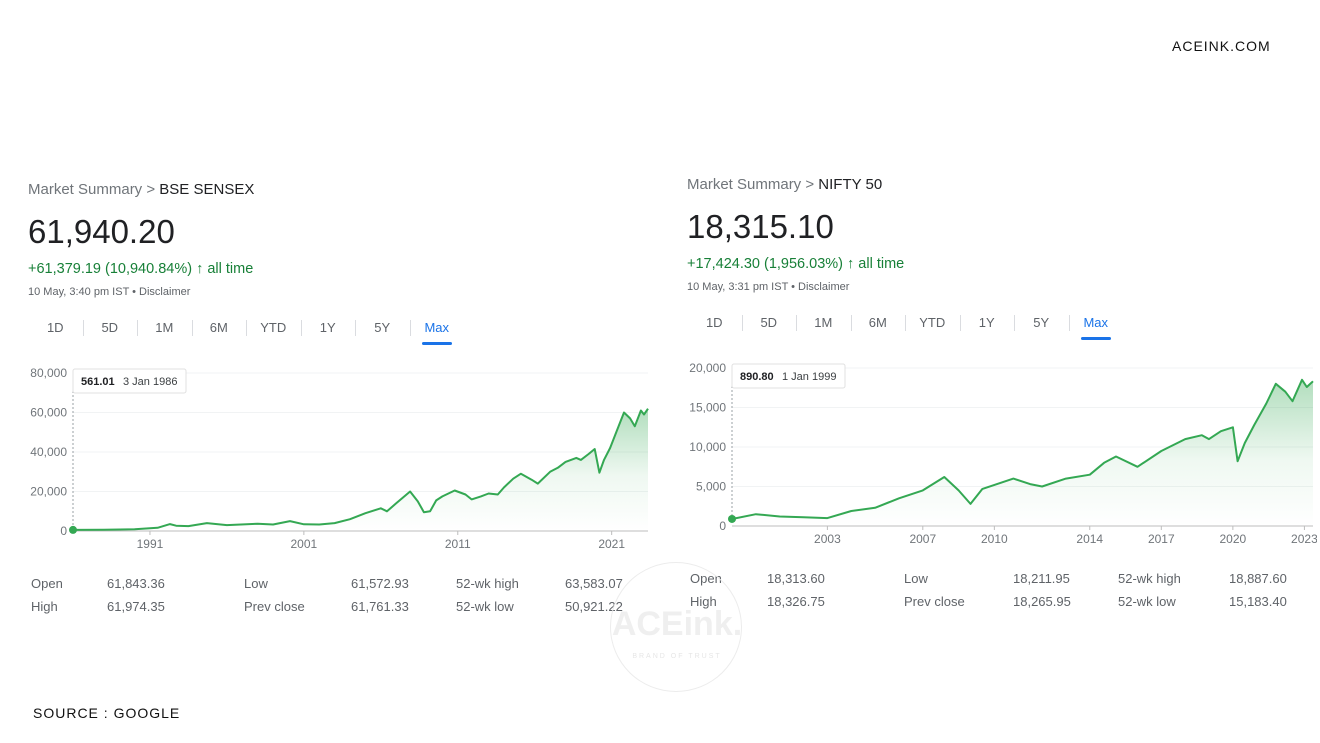  What do you see at coordinates (796, 578) in the screenshot?
I see `stat-value-open: 18,313.60` at bounding box center [796, 578].